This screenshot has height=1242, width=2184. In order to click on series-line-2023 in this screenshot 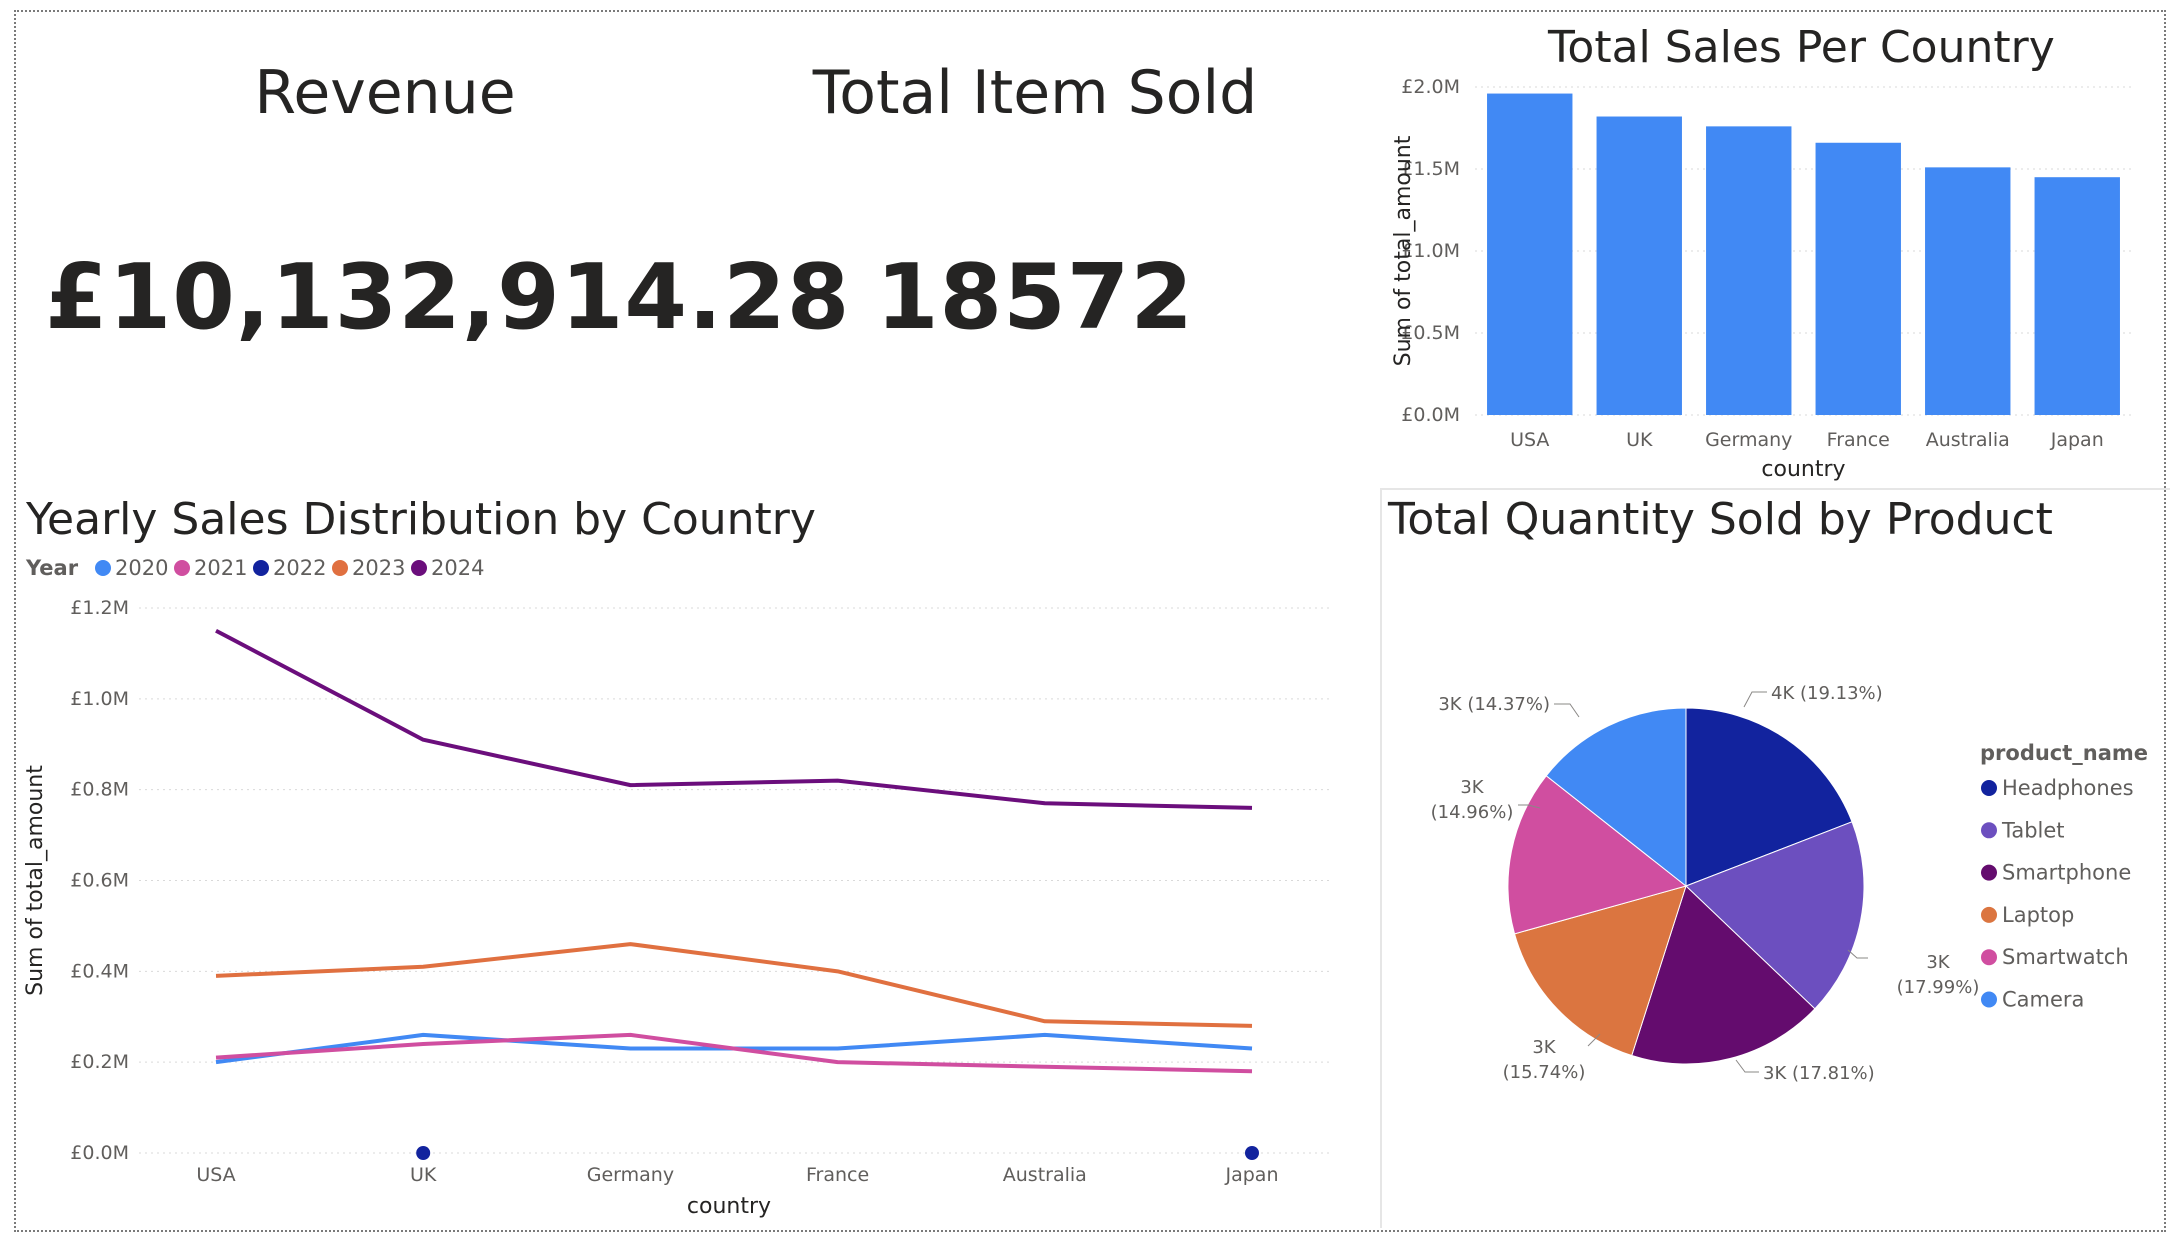, I will do `click(734, 985)`.